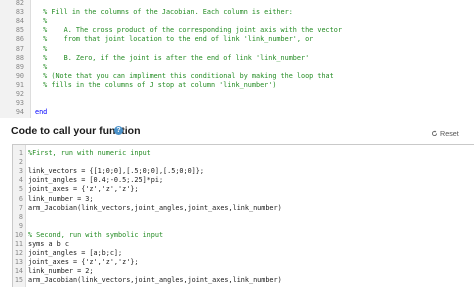  I want to click on code-line: 94 end, so click(237, 112).